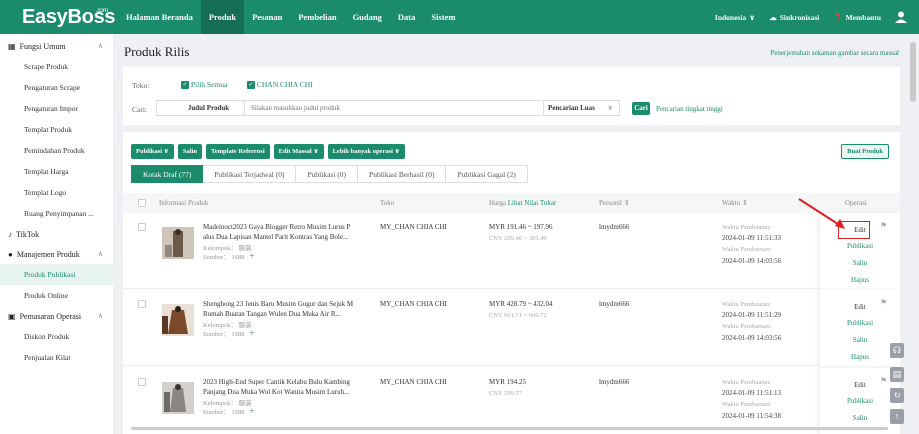 This screenshot has height=434, width=919. Describe the element at coordinates (773, 17) in the screenshot. I see `cloud-icon: ☁` at that location.